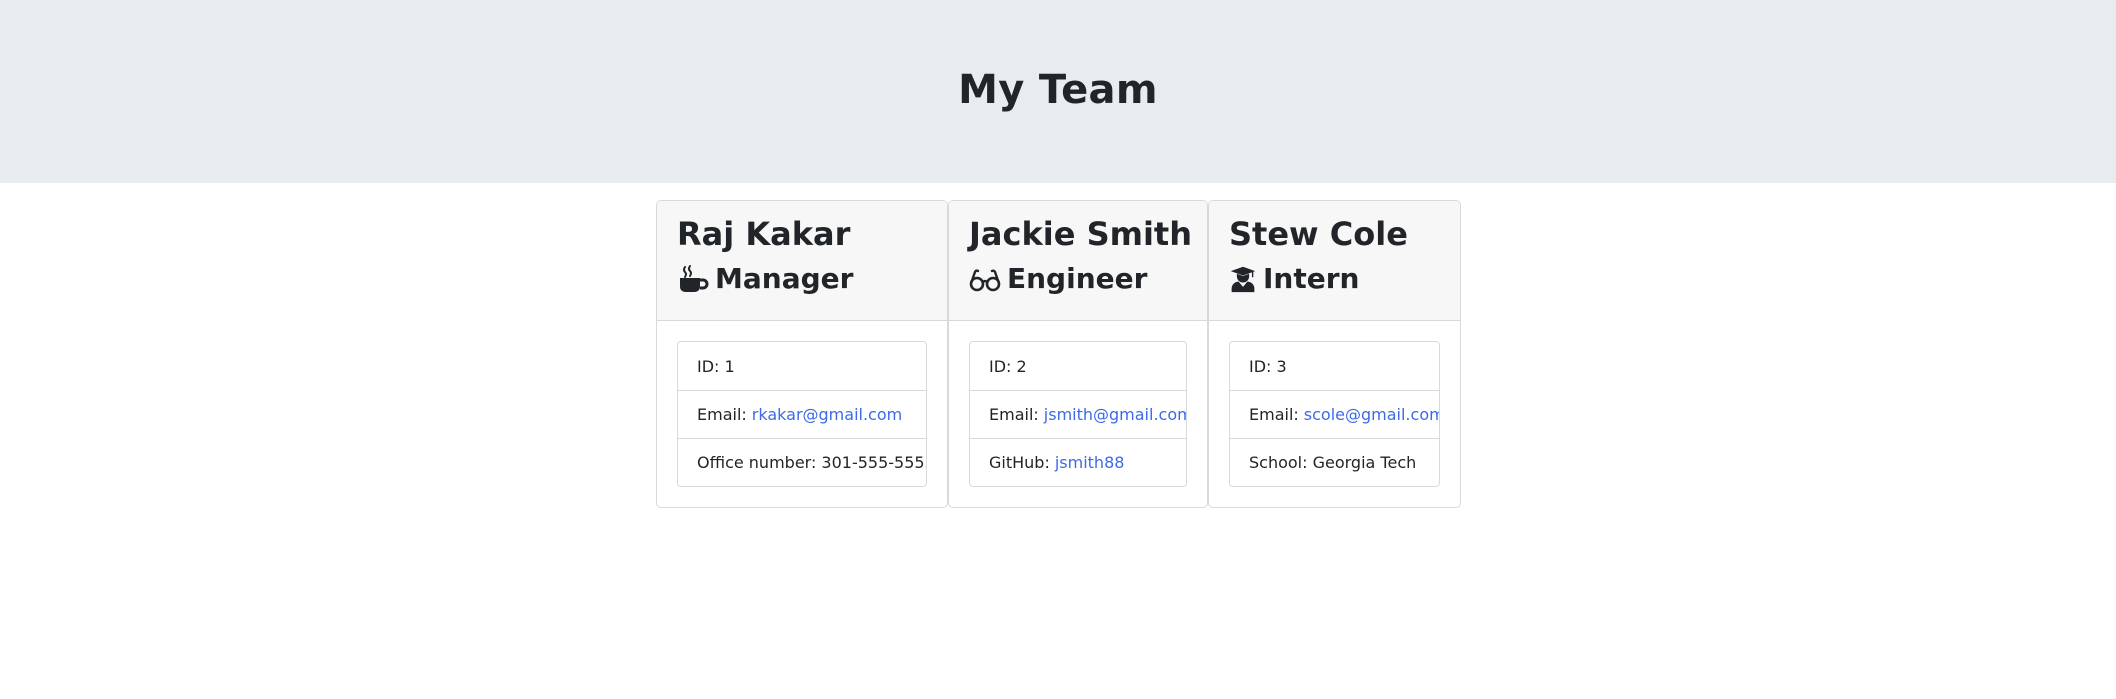 The width and height of the screenshot is (2116, 699). What do you see at coordinates (1371, 414) in the screenshot?
I see `email-link: scole@gmail.com` at bounding box center [1371, 414].